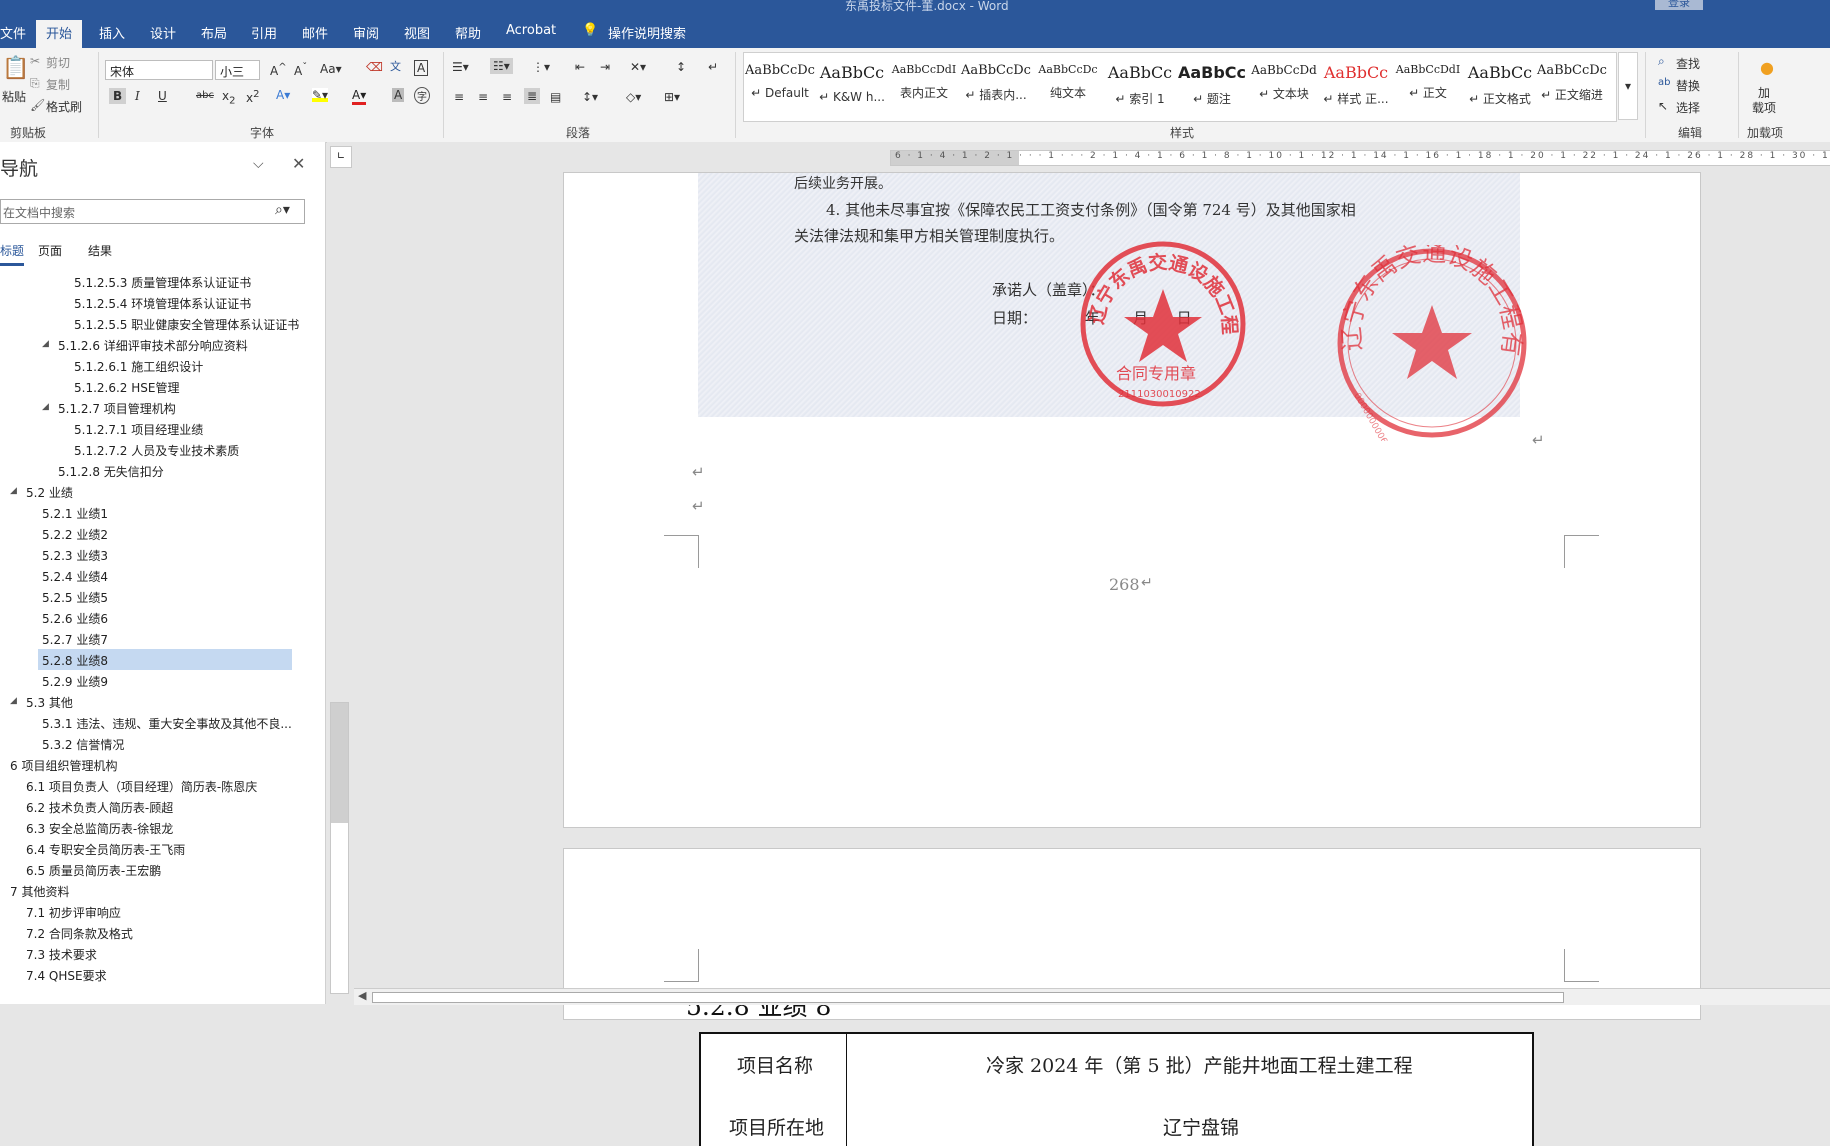  Describe the element at coordinates (49, 702) in the screenshot. I see `nav-item: 5.3 其他` at that location.